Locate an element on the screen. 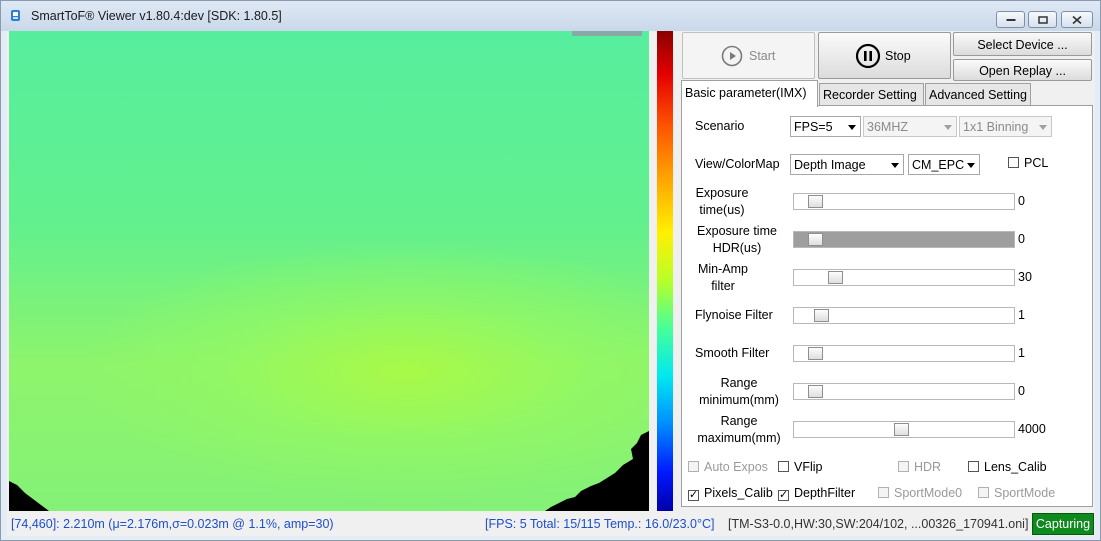 The height and width of the screenshot is (541, 1101). pcl-checkbox: PCL is located at coordinates (1028, 163).